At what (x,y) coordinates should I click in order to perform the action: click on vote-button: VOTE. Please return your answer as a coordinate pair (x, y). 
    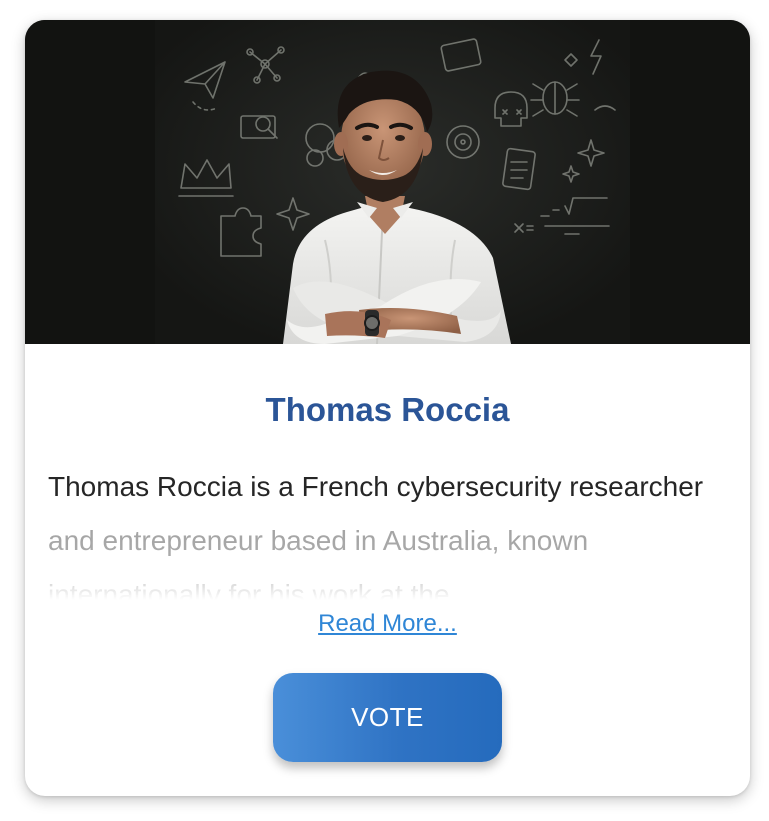
    Looking at the image, I should click on (387, 717).